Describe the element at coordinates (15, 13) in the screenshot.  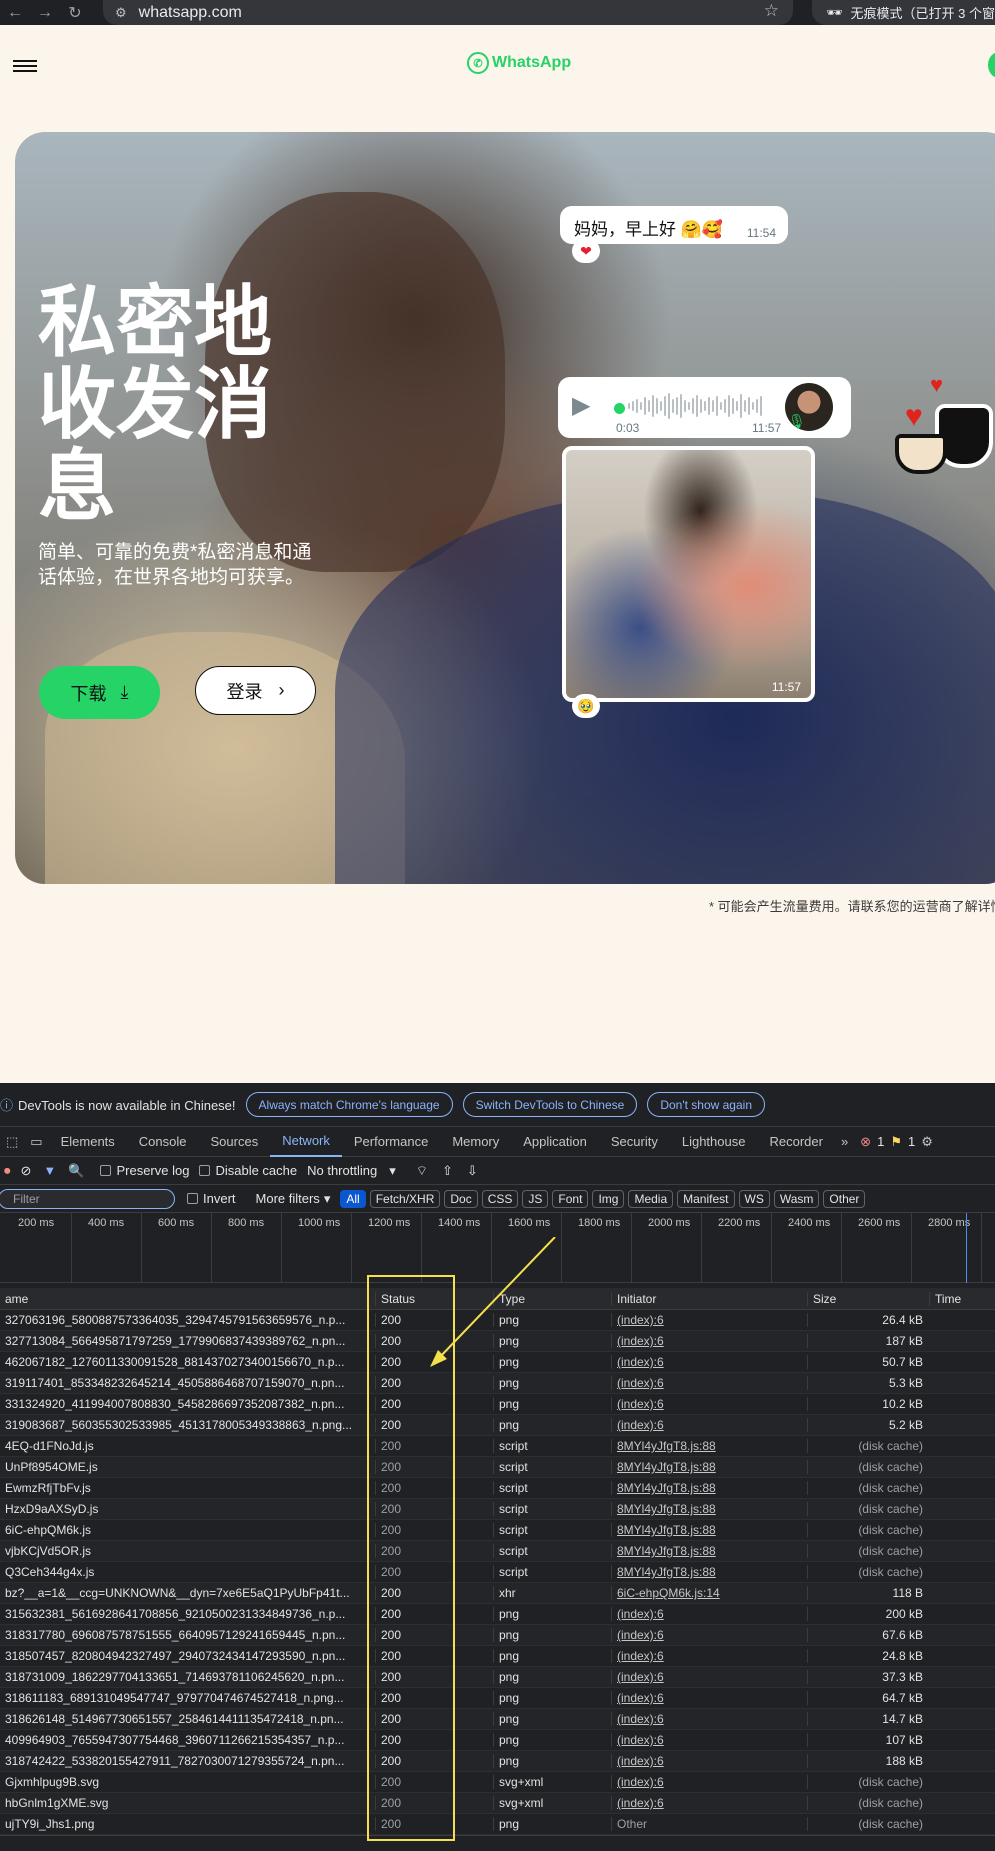
I see `back-icon: ←` at that location.